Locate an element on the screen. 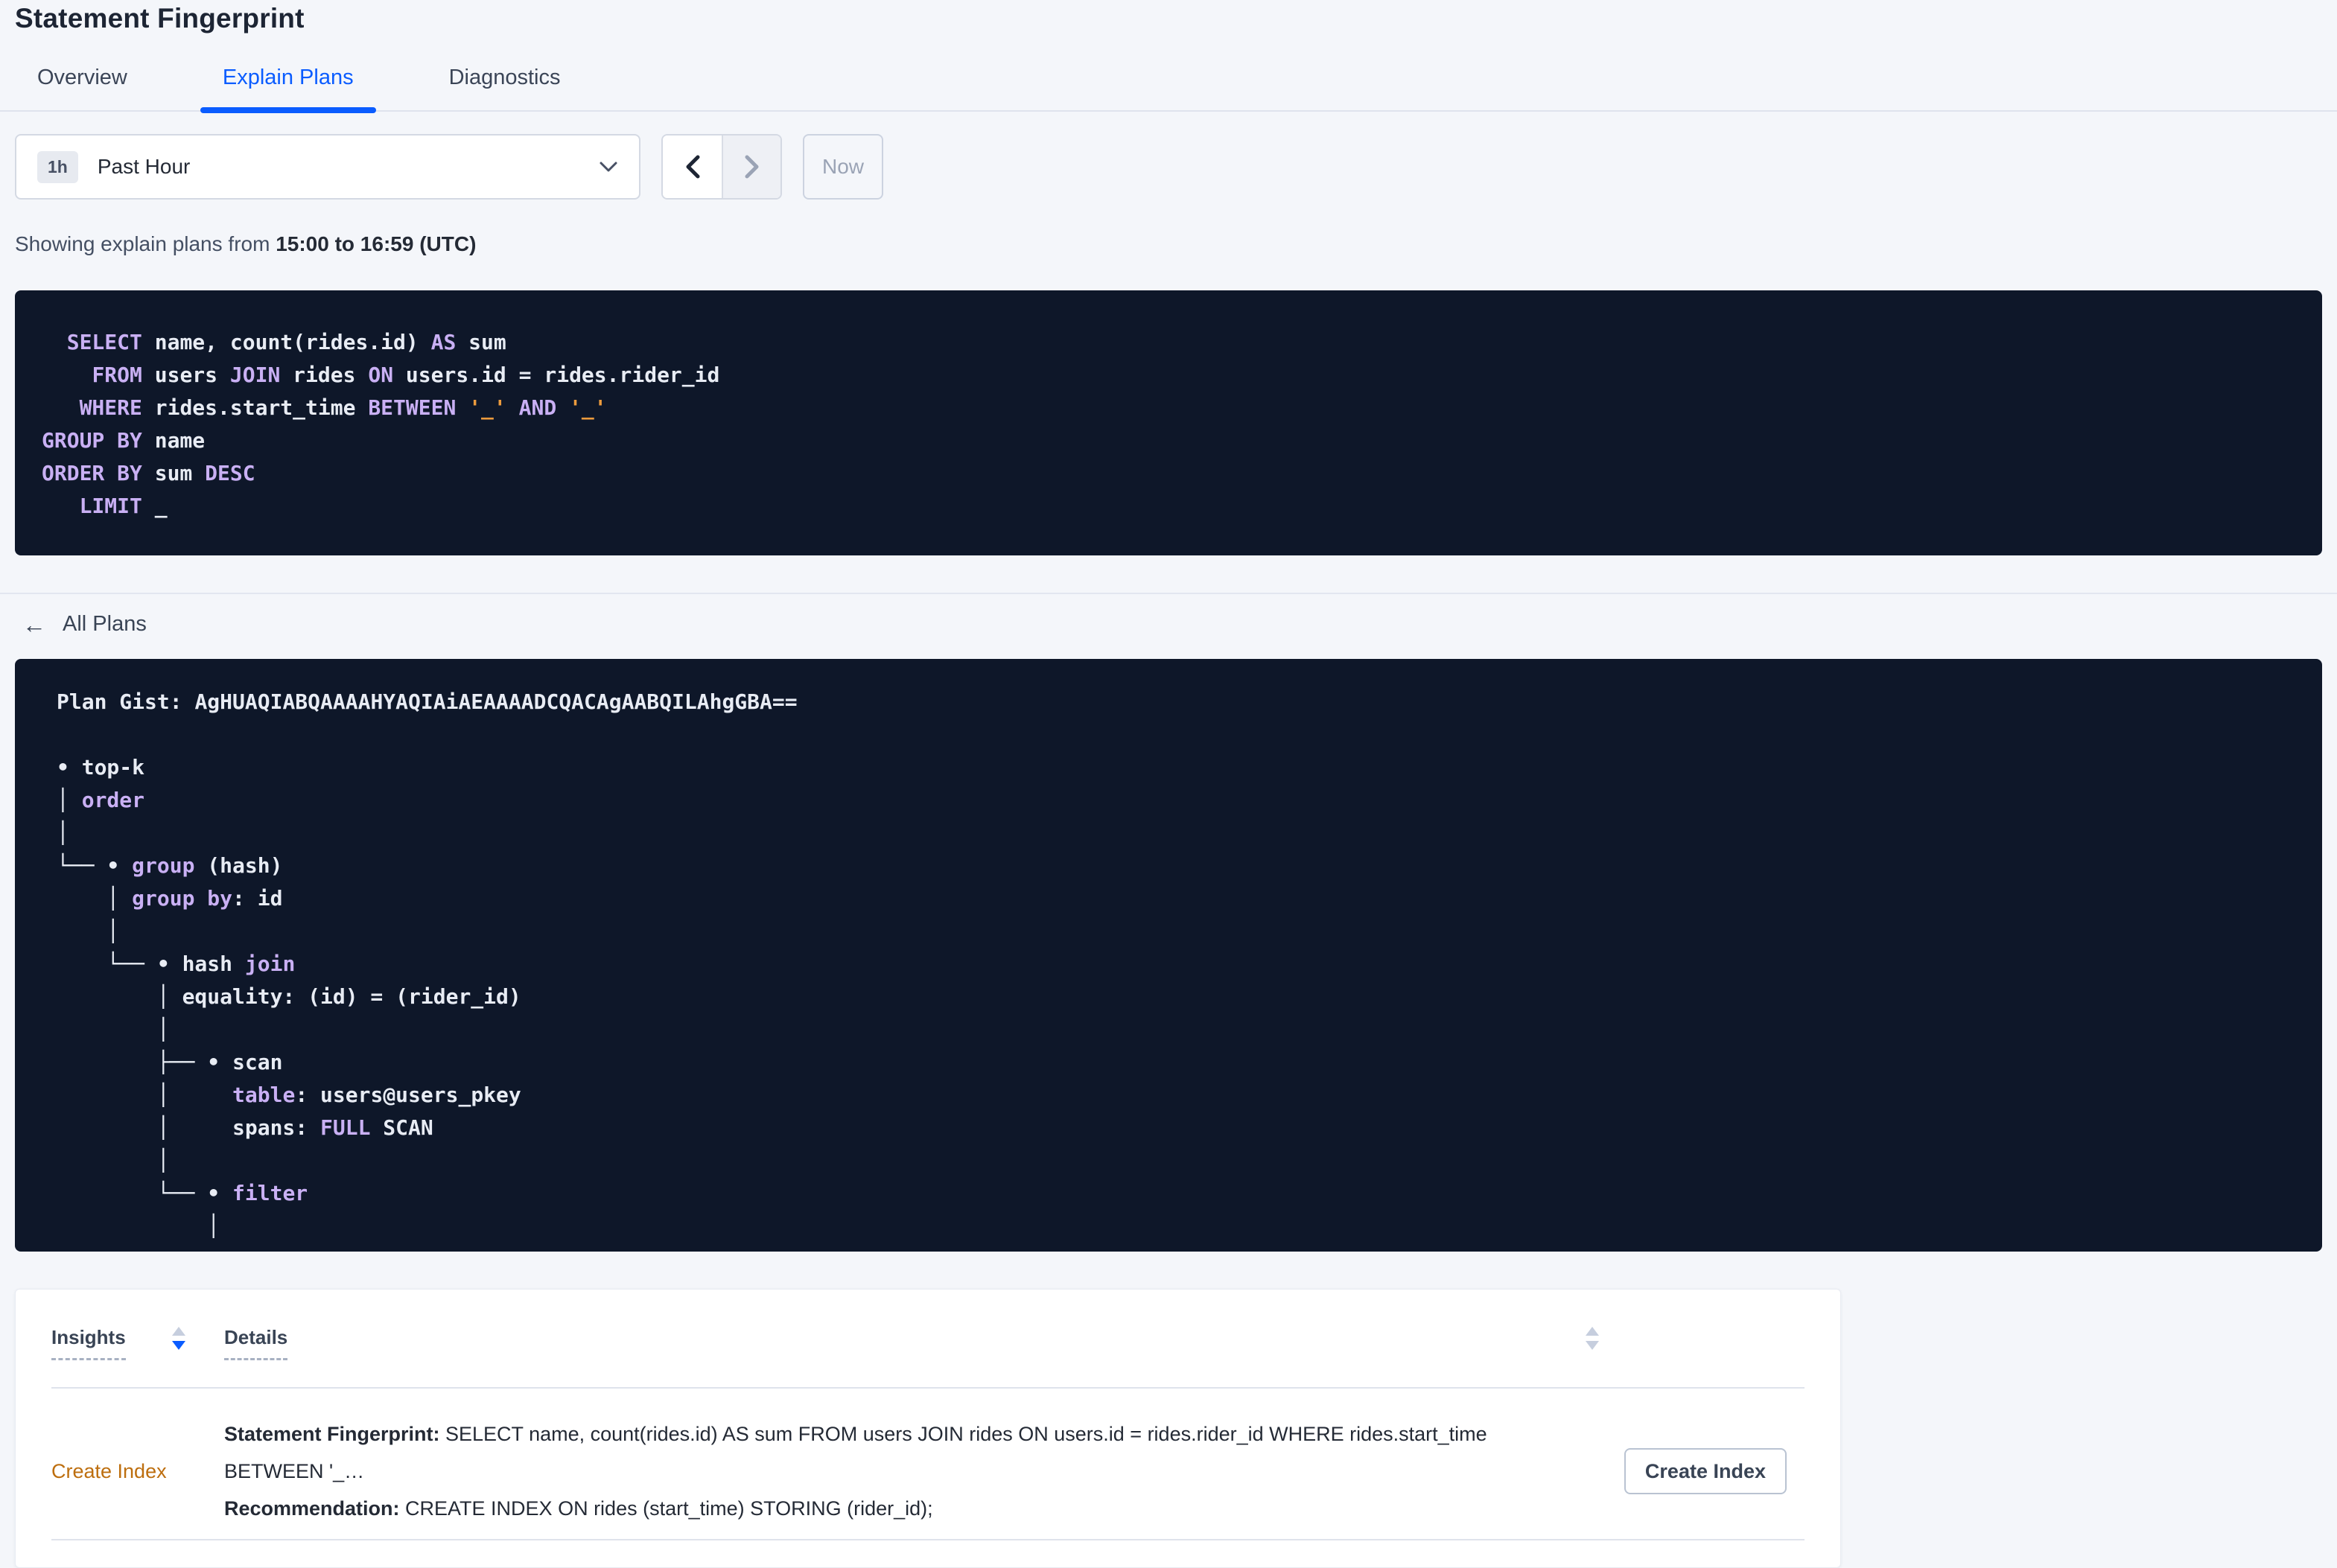 This screenshot has height=1568, width=2337. tab-explain-plans: Explain Plans is located at coordinates (288, 89).